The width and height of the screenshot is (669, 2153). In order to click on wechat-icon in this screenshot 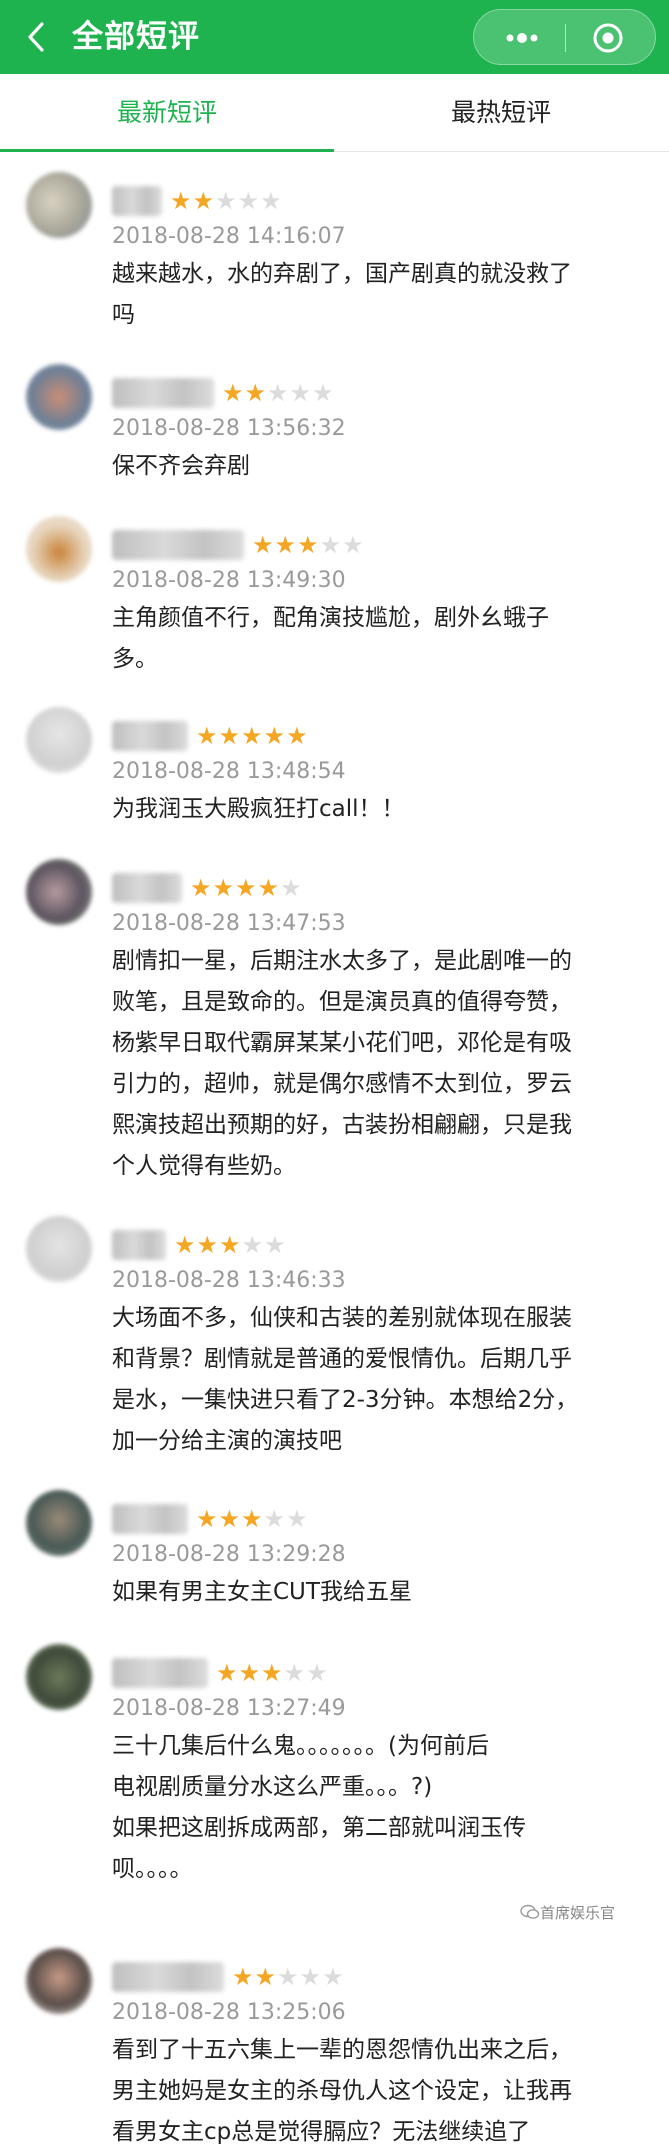, I will do `click(530, 1911)`.